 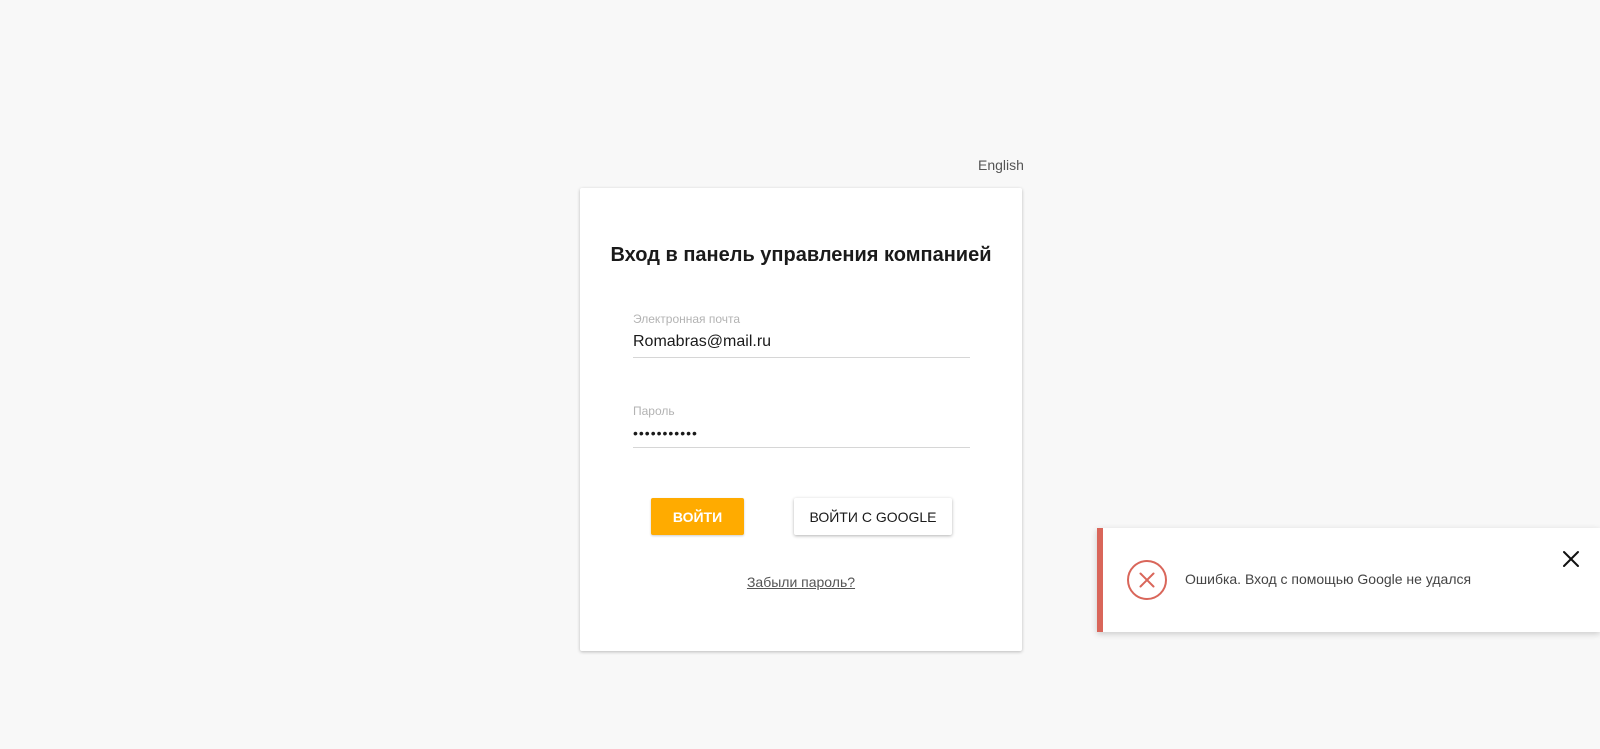 What do you see at coordinates (1147, 580) in the screenshot?
I see `error-circle-x-icon` at bounding box center [1147, 580].